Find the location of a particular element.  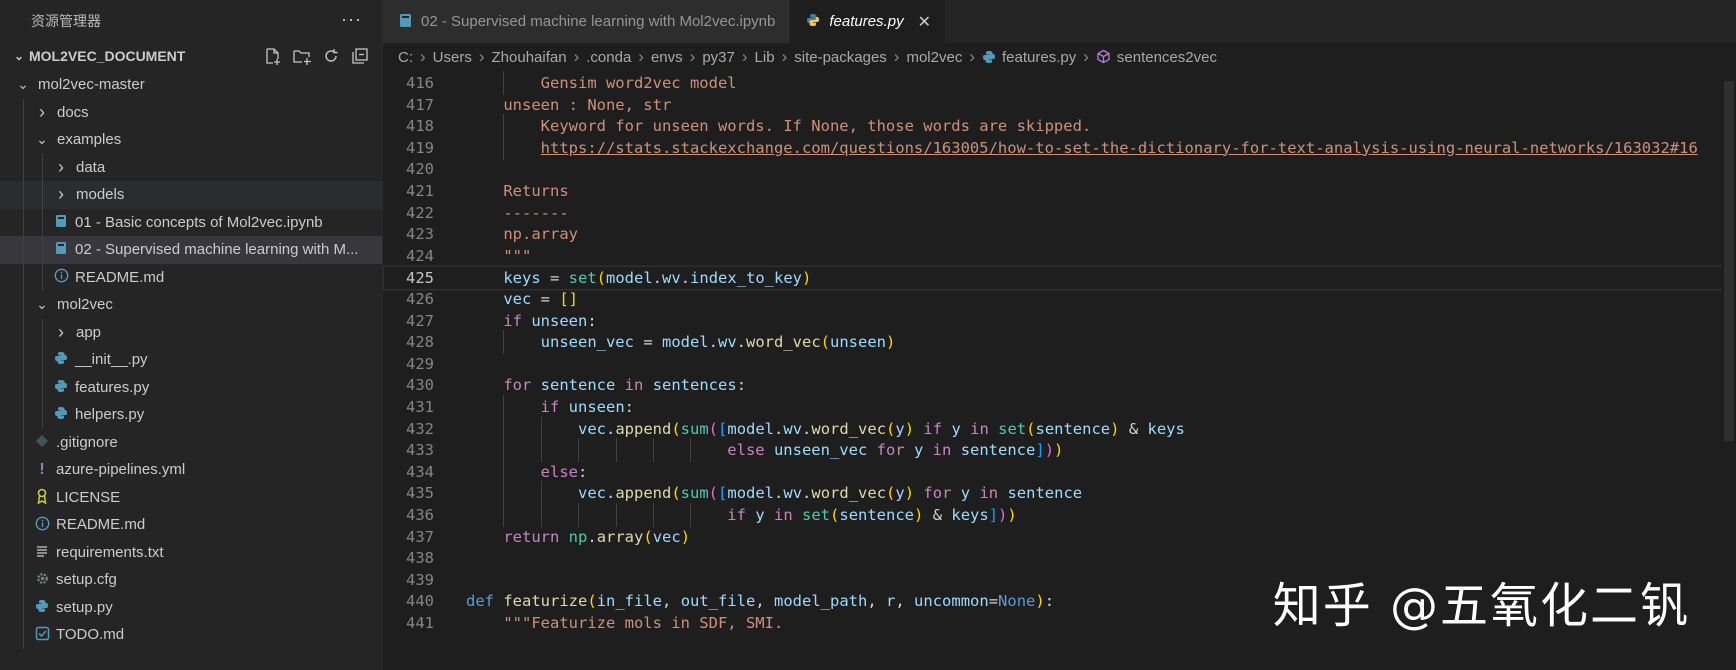

tree-item: setup.cfg is located at coordinates (191, 580).